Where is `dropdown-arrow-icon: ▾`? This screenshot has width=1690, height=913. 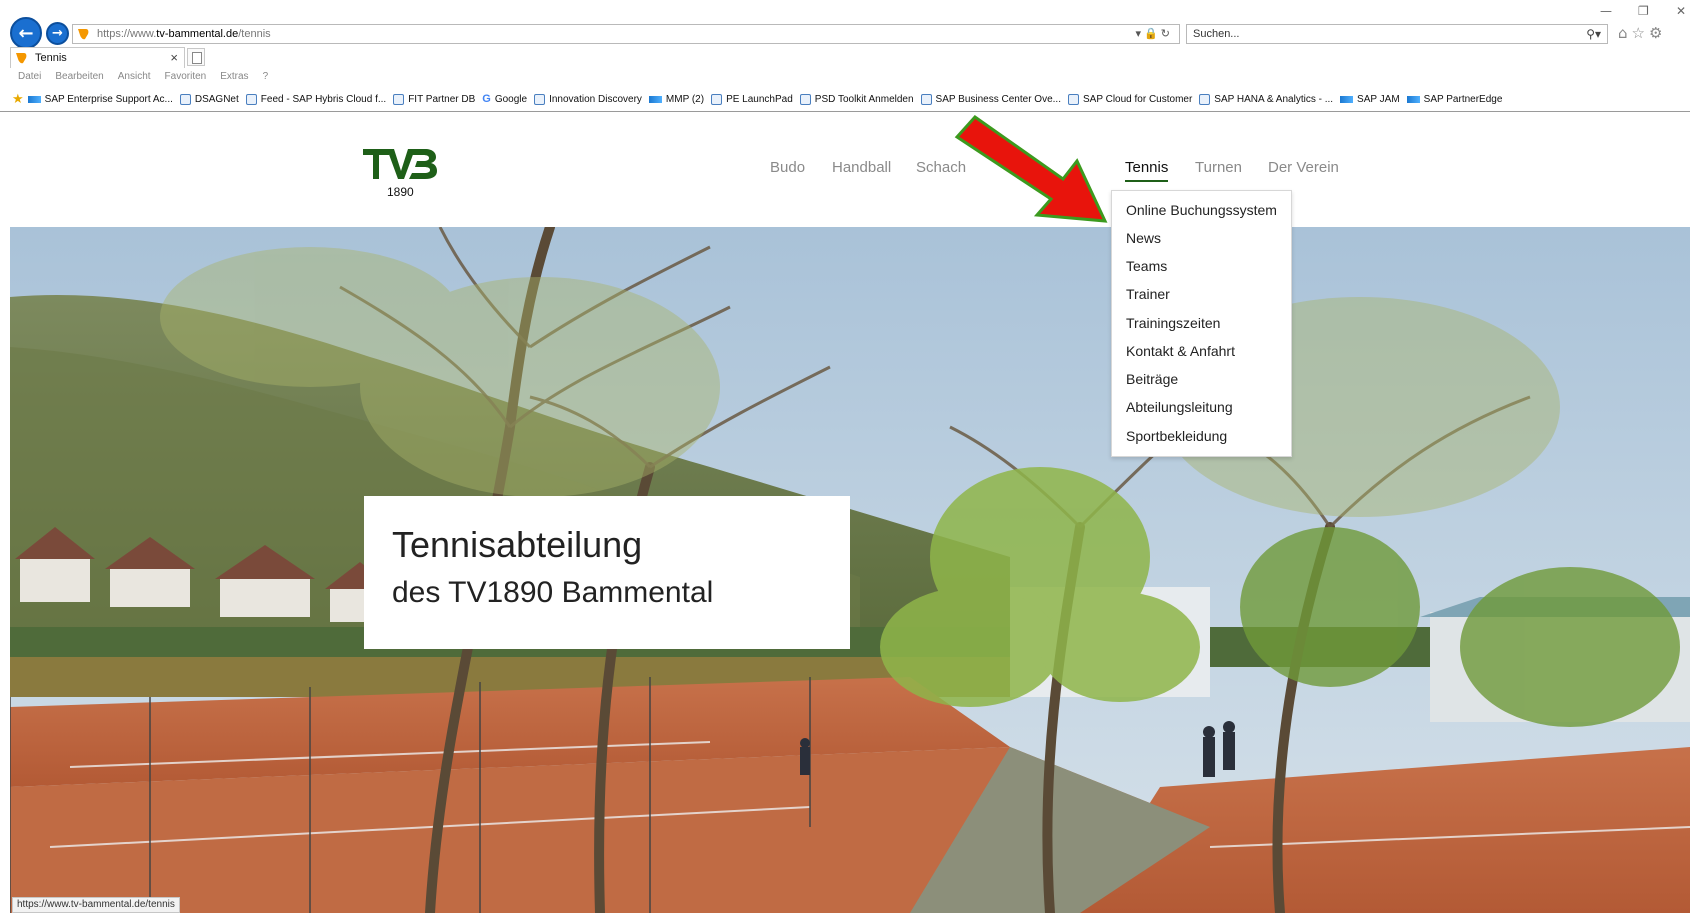
dropdown-arrow-icon: ▾ is located at coordinates (1140, 33).